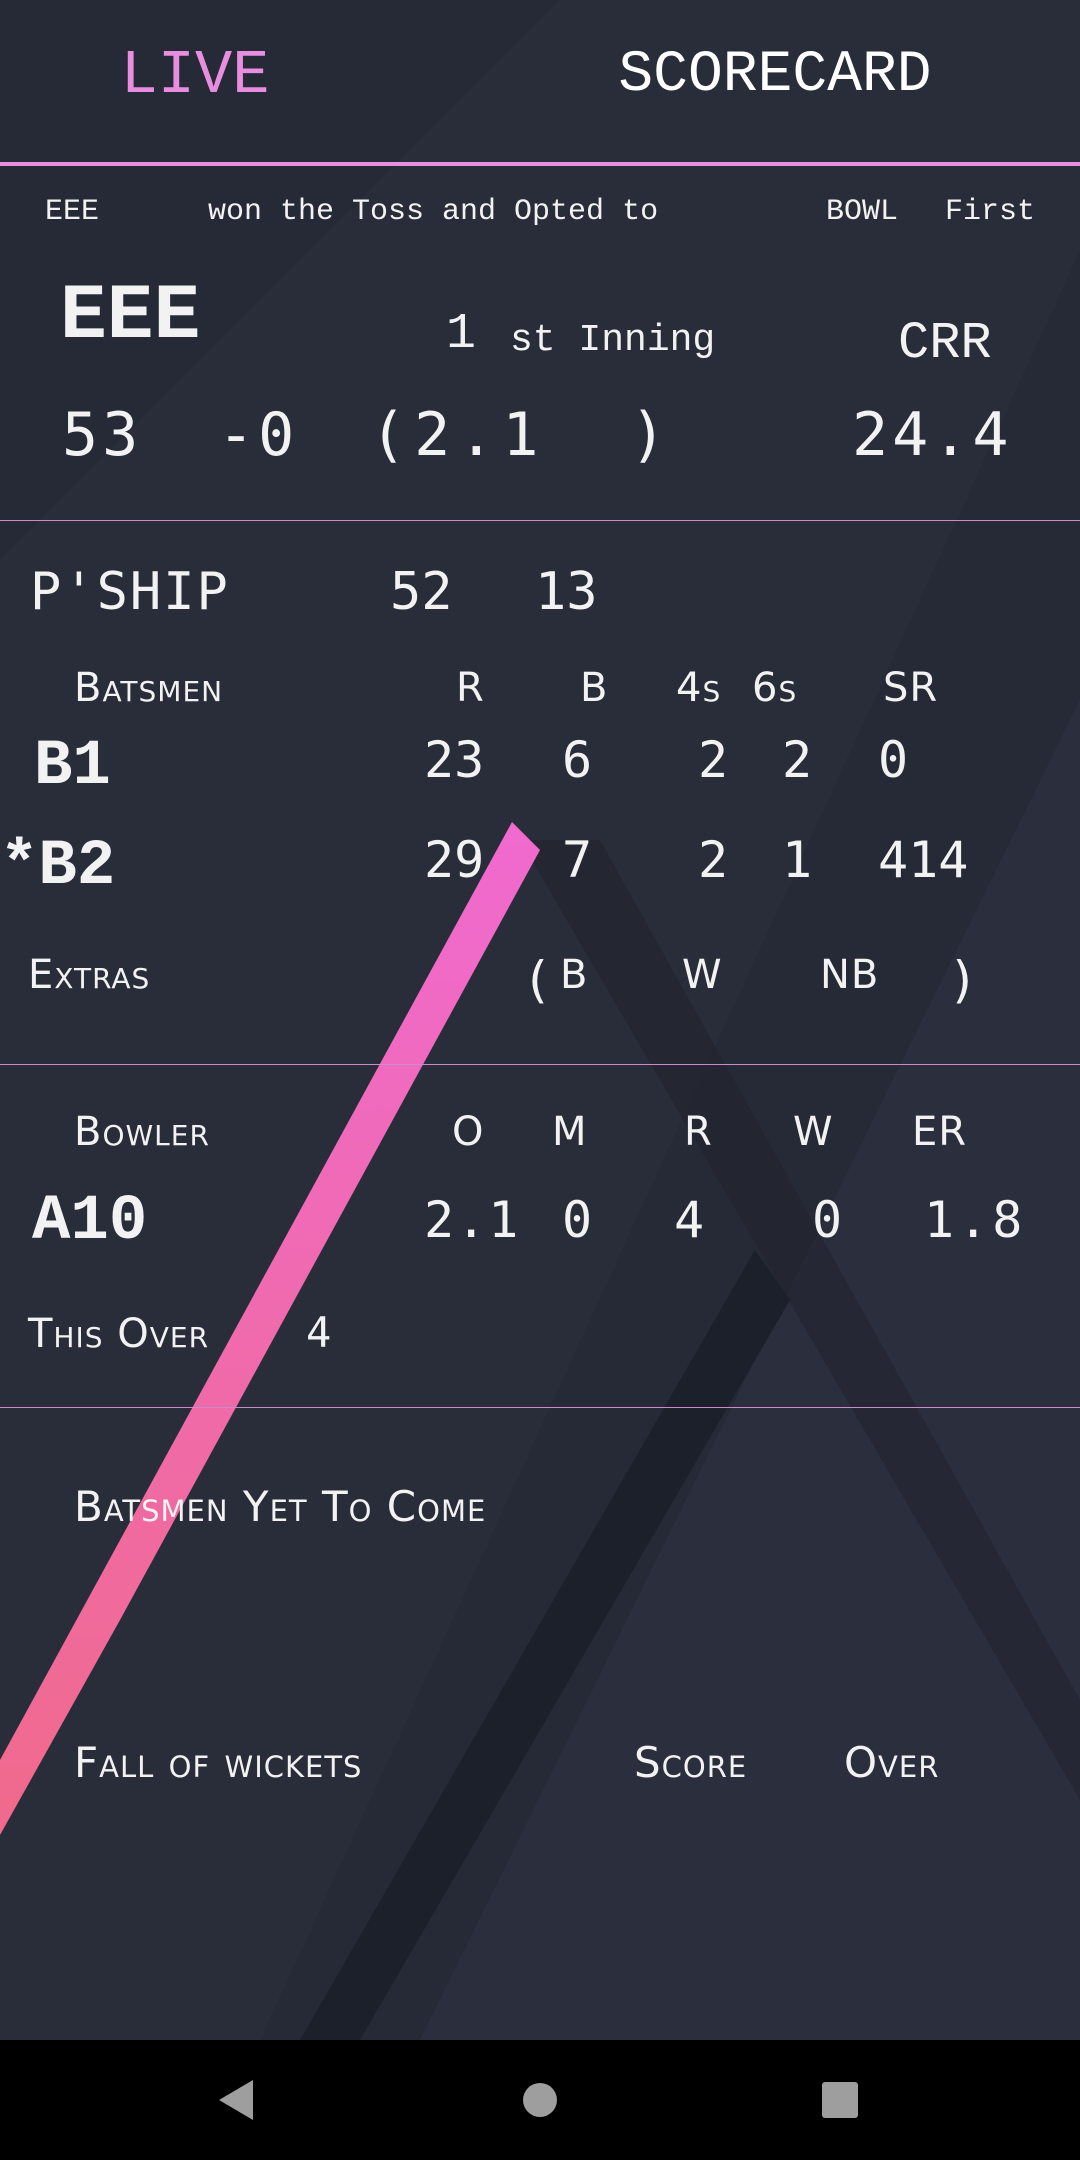  What do you see at coordinates (537, 980) in the screenshot?
I see `extras-open-paren: (` at bounding box center [537, 980].